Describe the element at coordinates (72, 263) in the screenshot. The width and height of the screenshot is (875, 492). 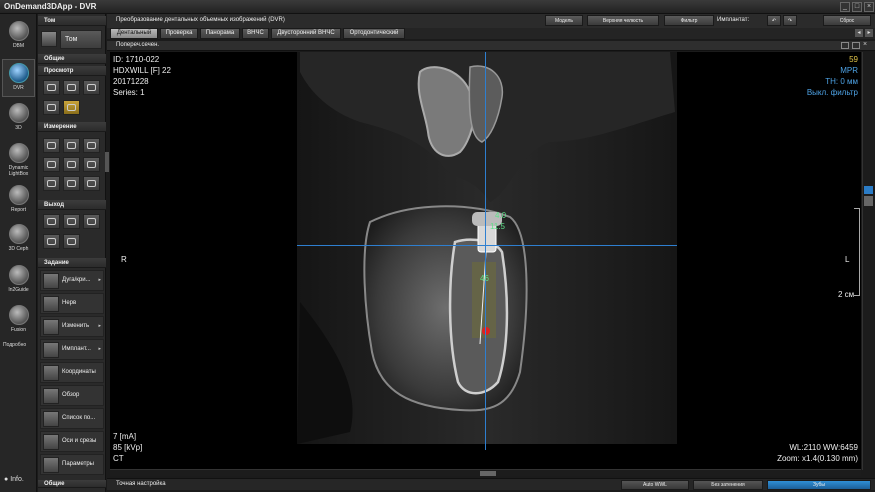
I see `section-task: Задание` at that location.